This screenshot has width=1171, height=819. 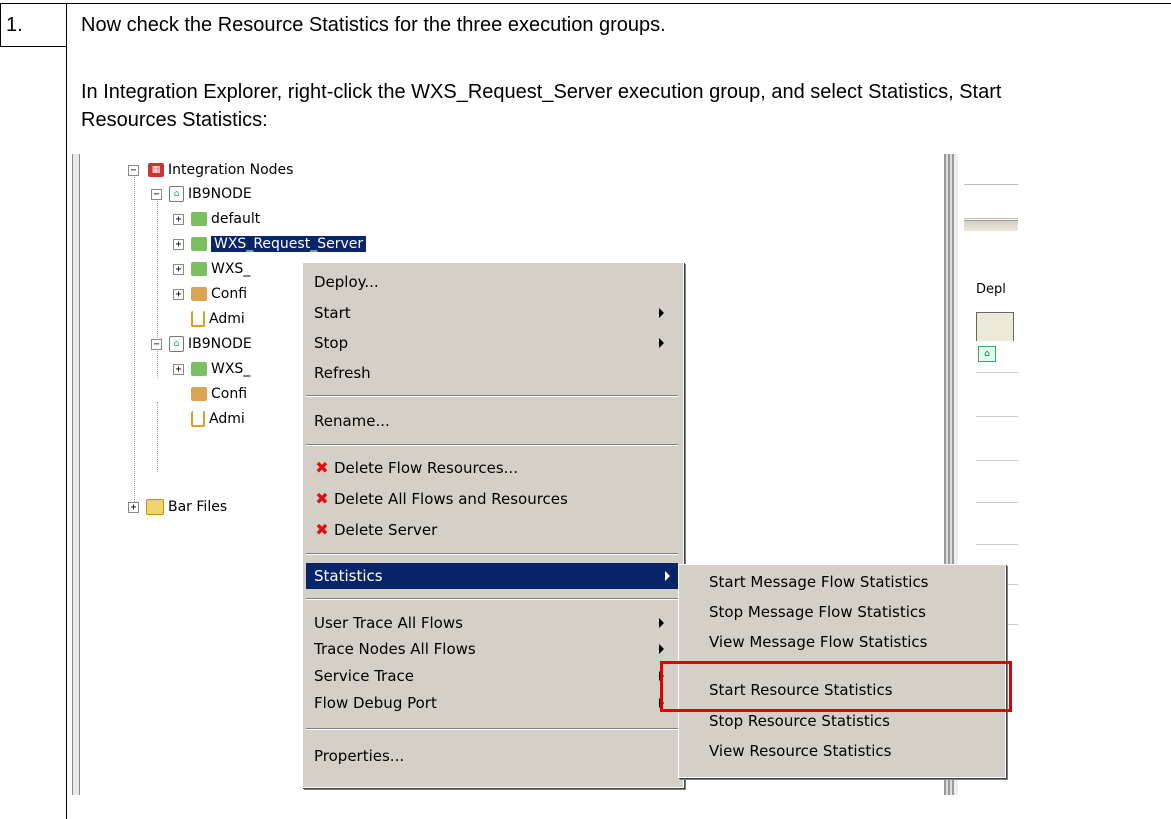 What do you see at coordinates (494, 703) in the screenshot?
I see `menu-item-flow-debug-port: Flow Debug Port` at bounding box center [494, 703].